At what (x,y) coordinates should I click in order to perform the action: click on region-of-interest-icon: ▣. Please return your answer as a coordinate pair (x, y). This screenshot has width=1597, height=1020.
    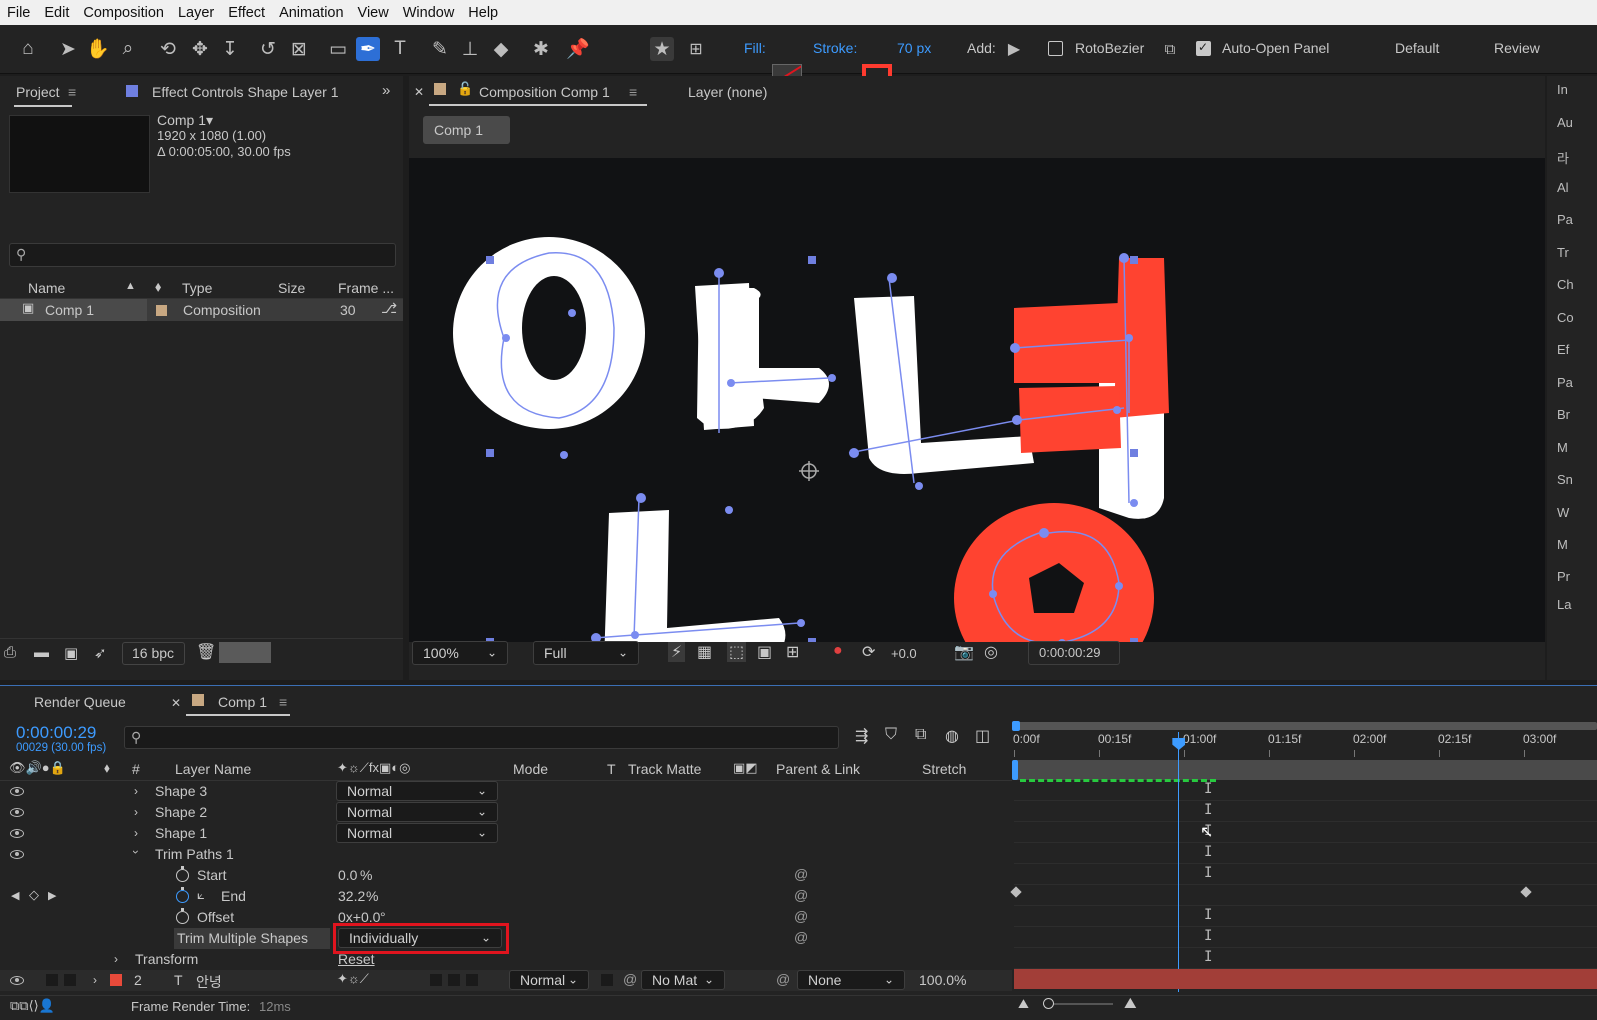
    Looking at the image, I should click on (764, 652).